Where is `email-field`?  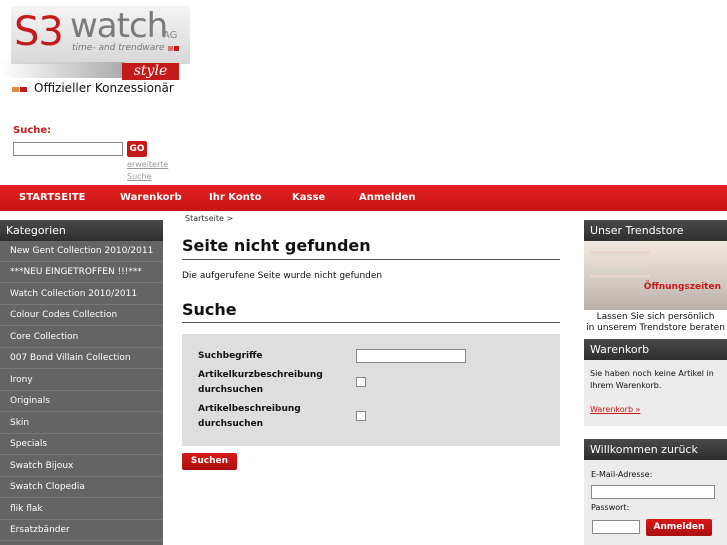 email-field is located at coordinates (653, 492).